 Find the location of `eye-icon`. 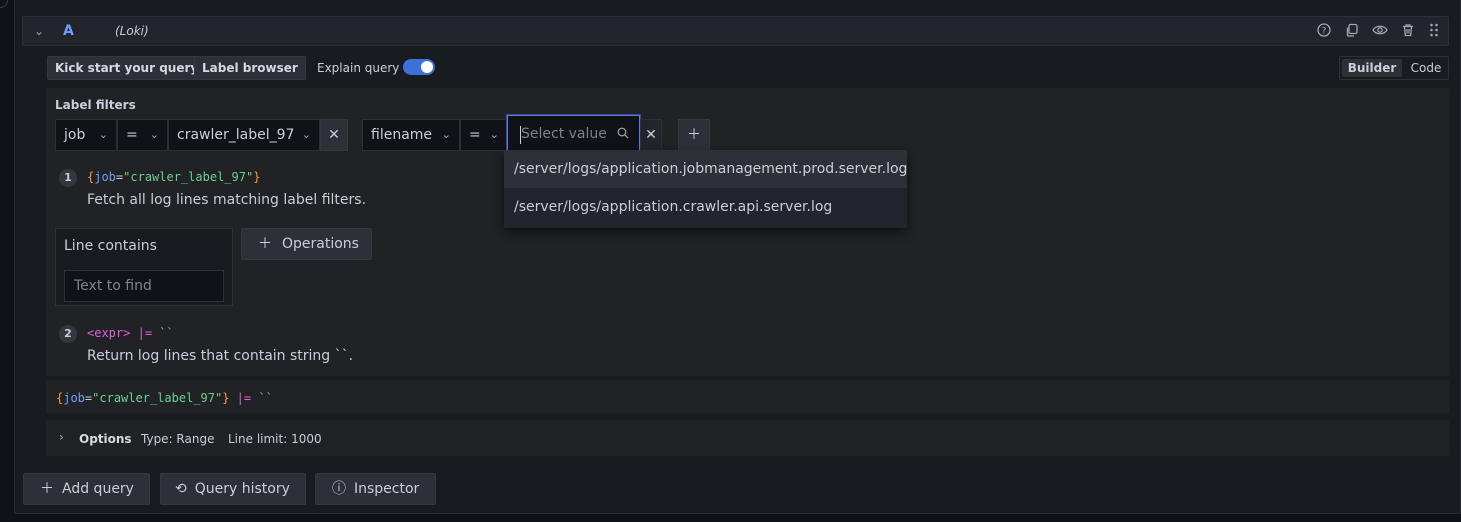

eye-icon is located at coordinates (1380, 31).